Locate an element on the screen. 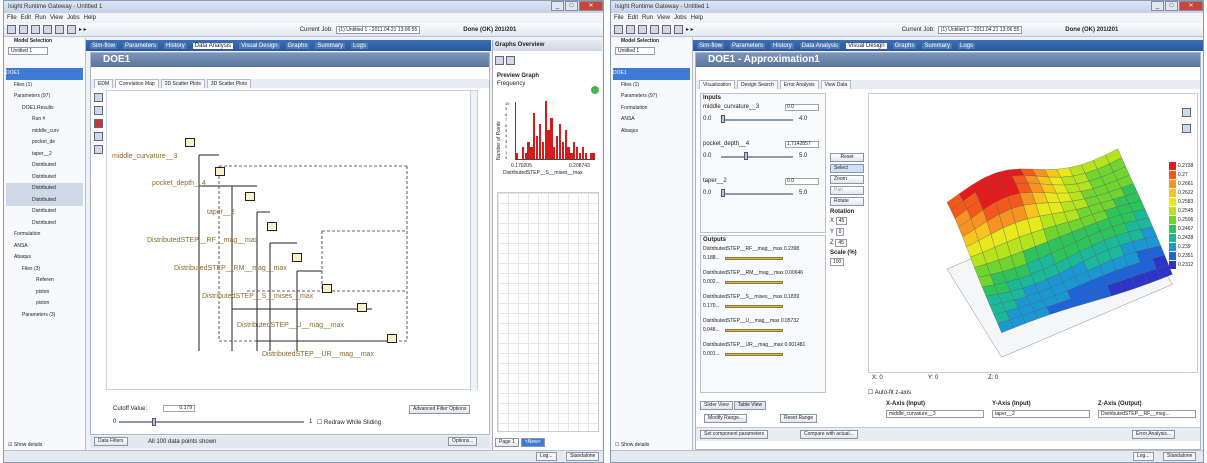 This screenshot has width=1207, height=463. zoom-out-icon is located at coordinates (98, 110).